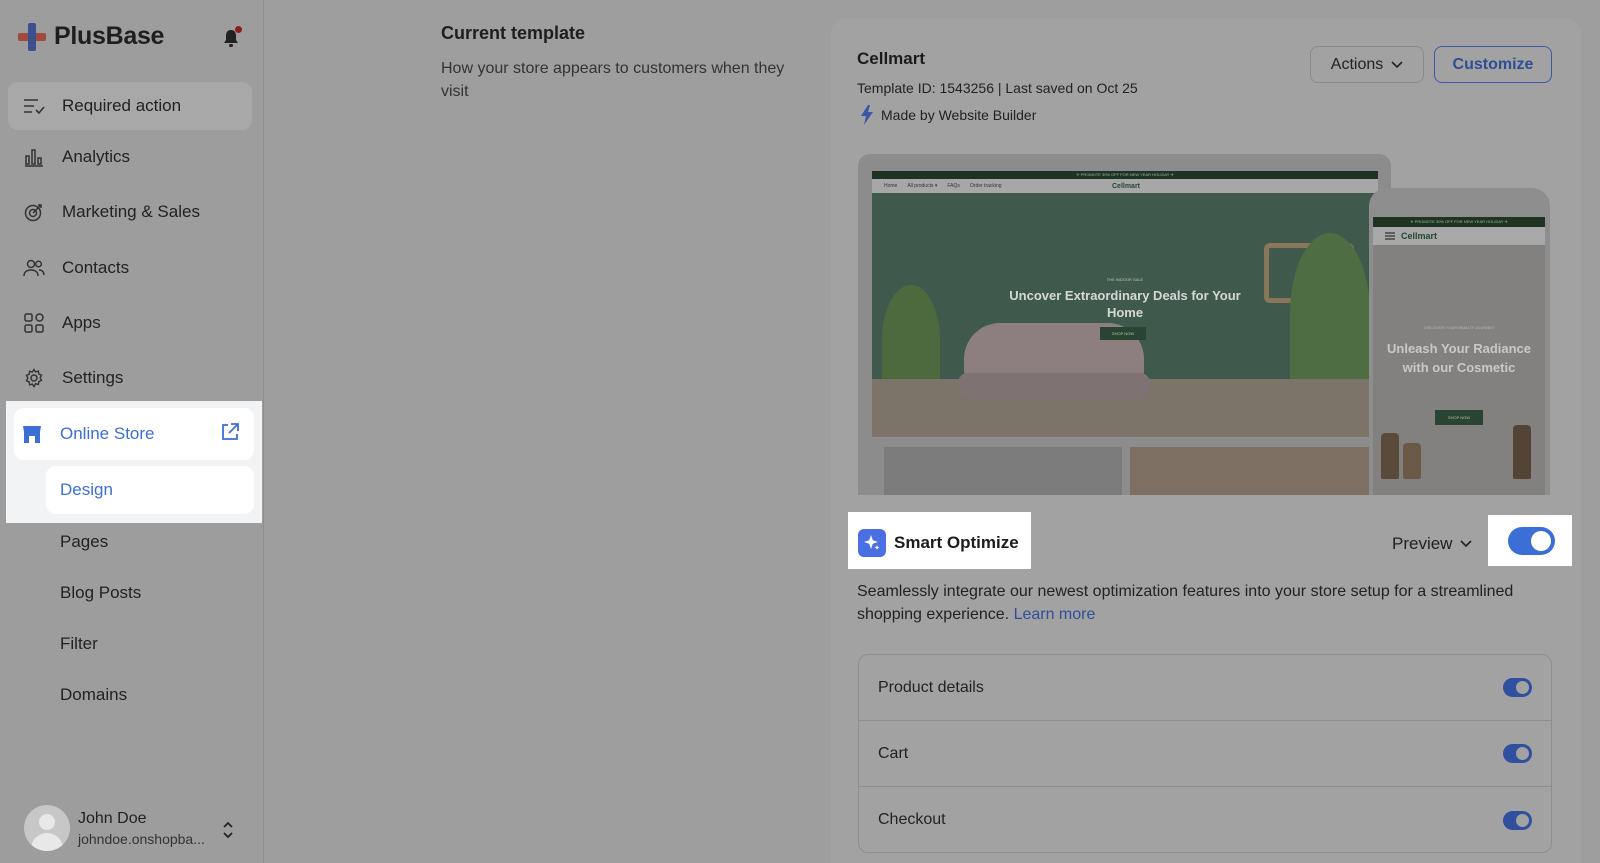 The image size is (1600, 863). Describe the element at coordinates (122, 105) in the screenshot. I see `sidebar-item-label: Required action` at that location.